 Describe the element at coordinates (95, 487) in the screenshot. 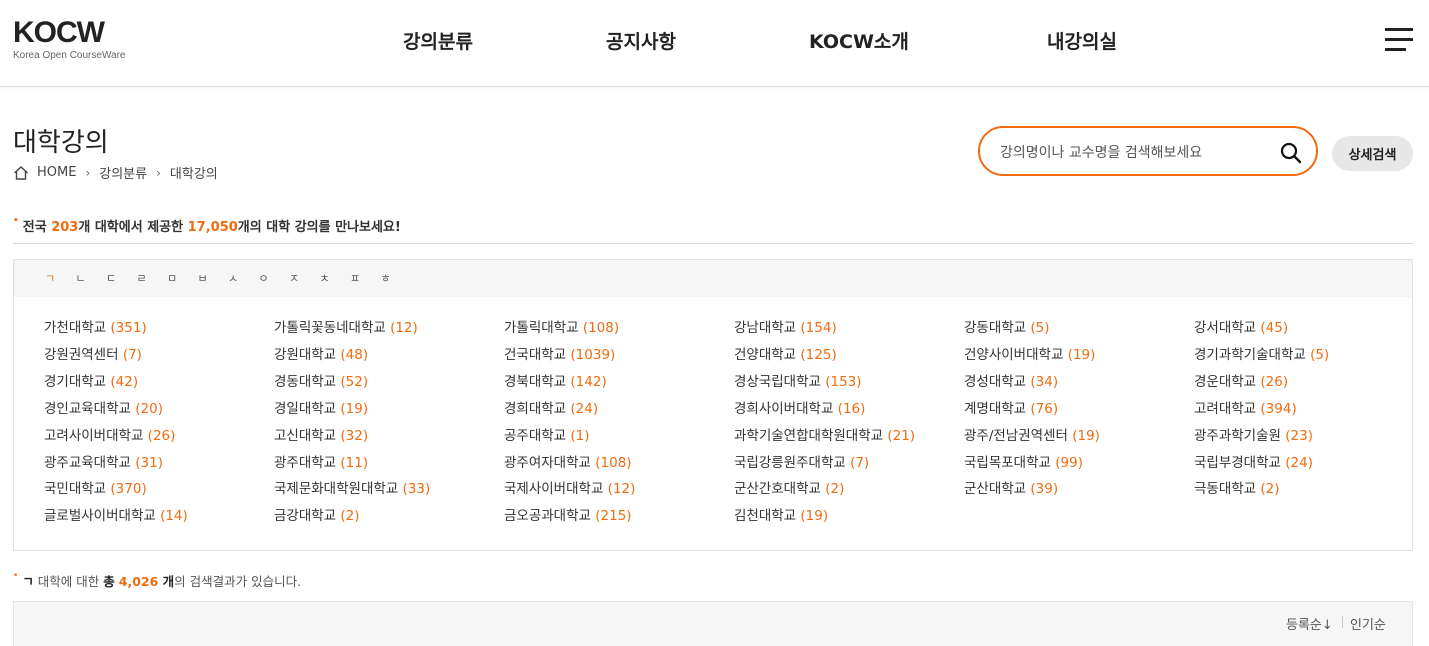

I see `university-link: 국민대학교 (370)` at that location.